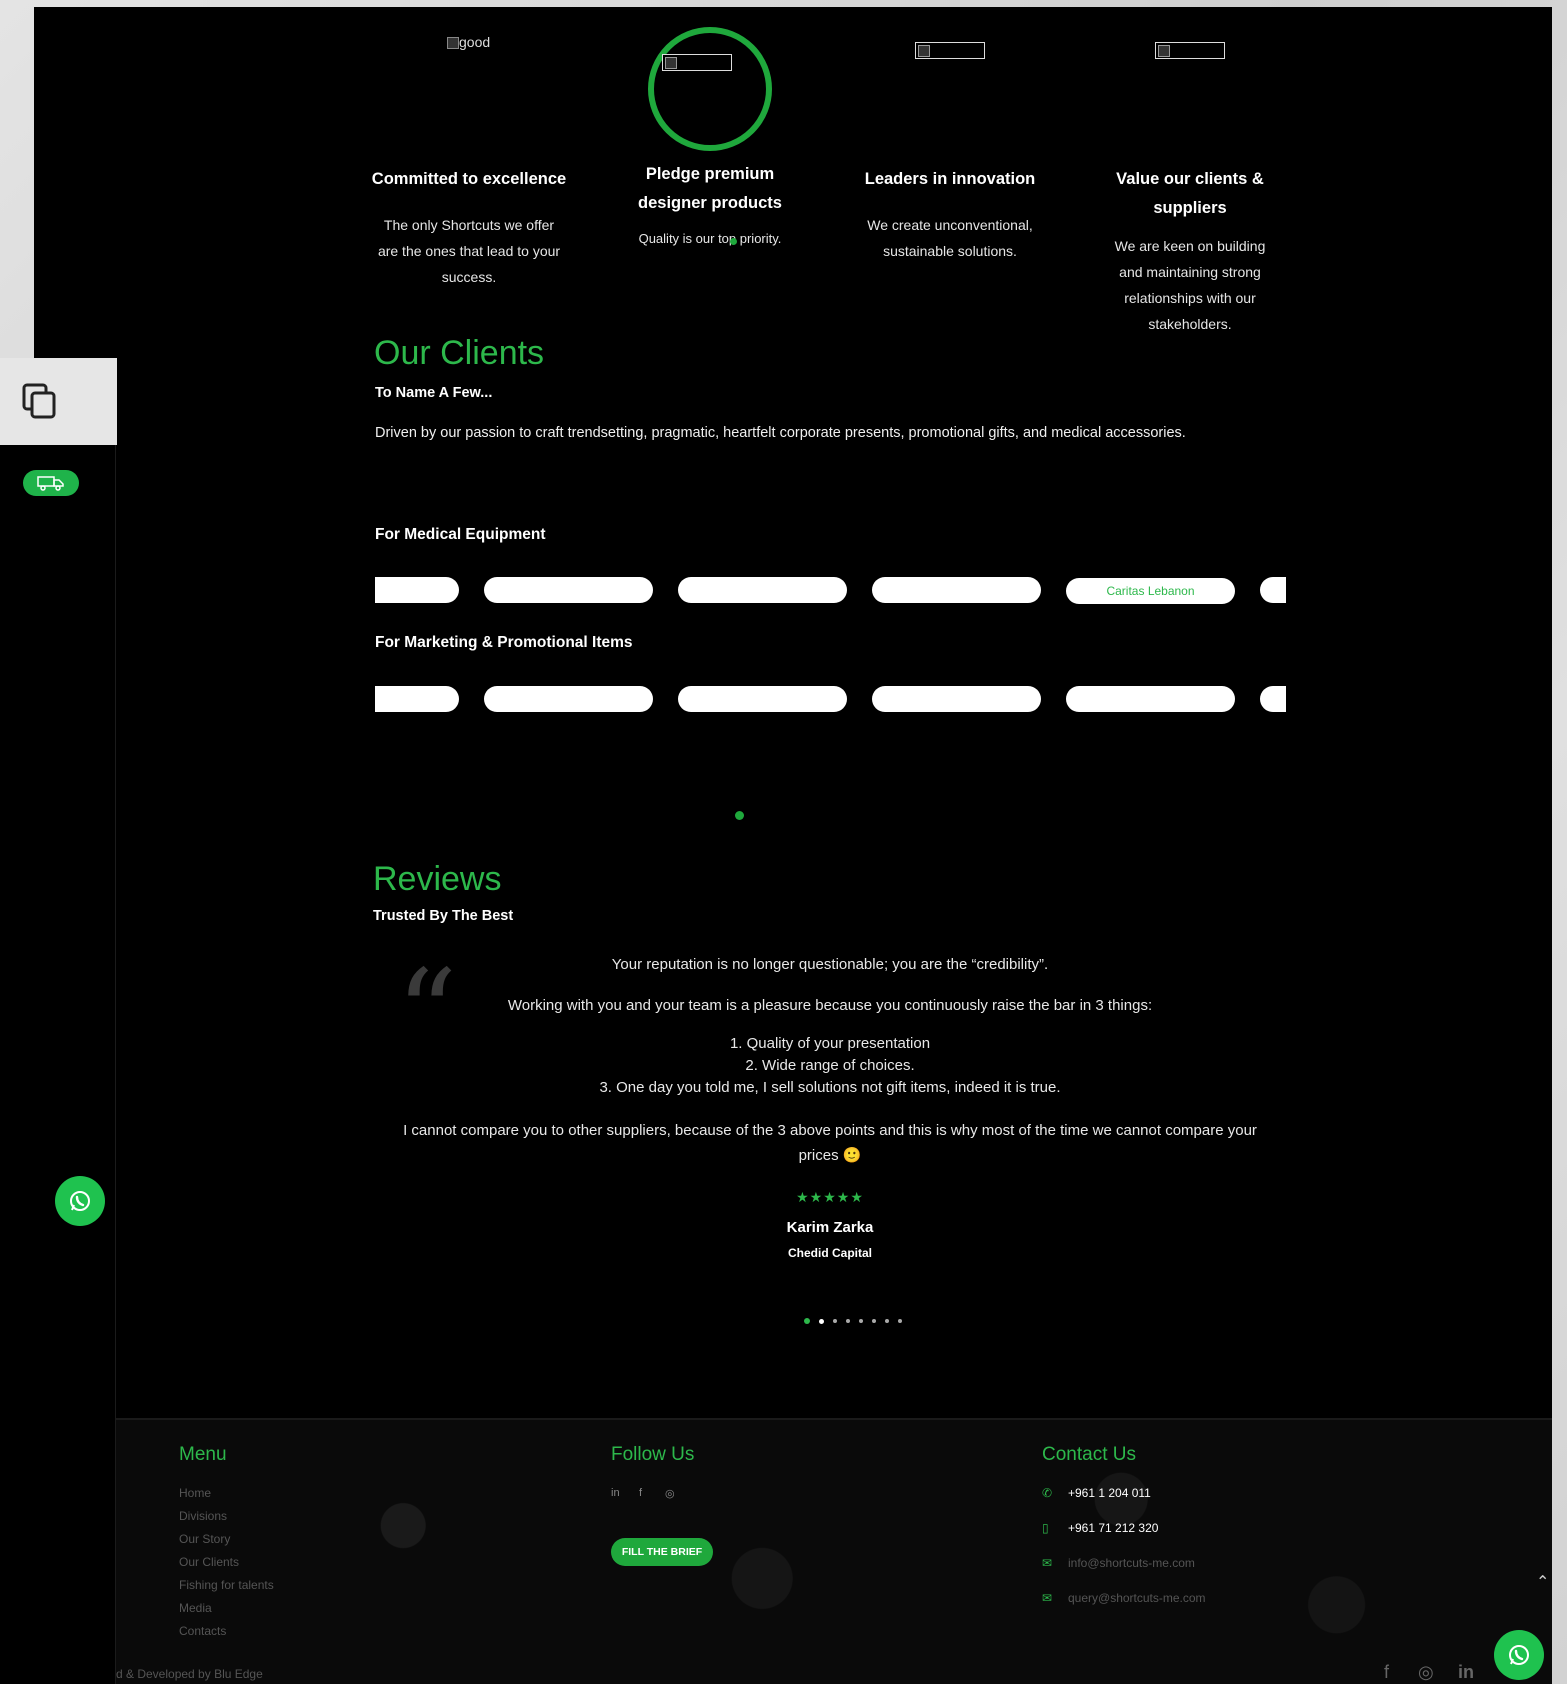  What do you see at coordinates (1096, 1493) in the screenshot?
I see `contact-phone: ✆ +961 1 204 011` at bounding box center [1096, 1493].